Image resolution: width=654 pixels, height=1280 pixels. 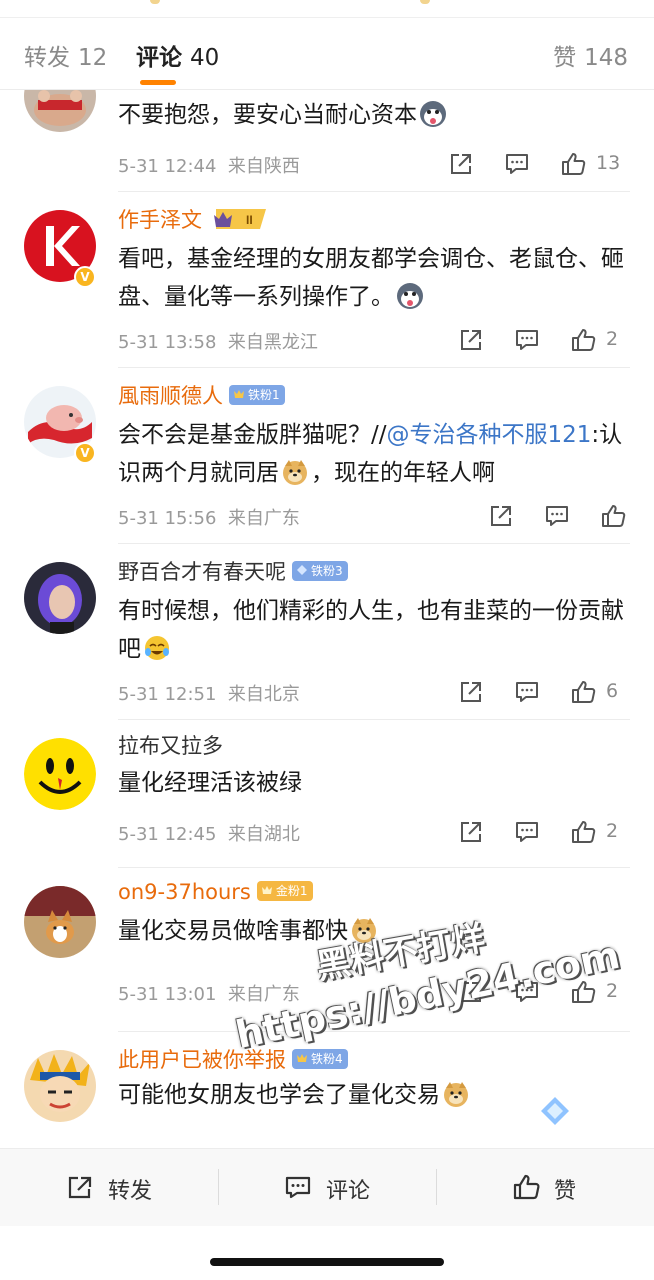 I want to click on comment-location: 来自黑龙江, so click(x=272, y=342).